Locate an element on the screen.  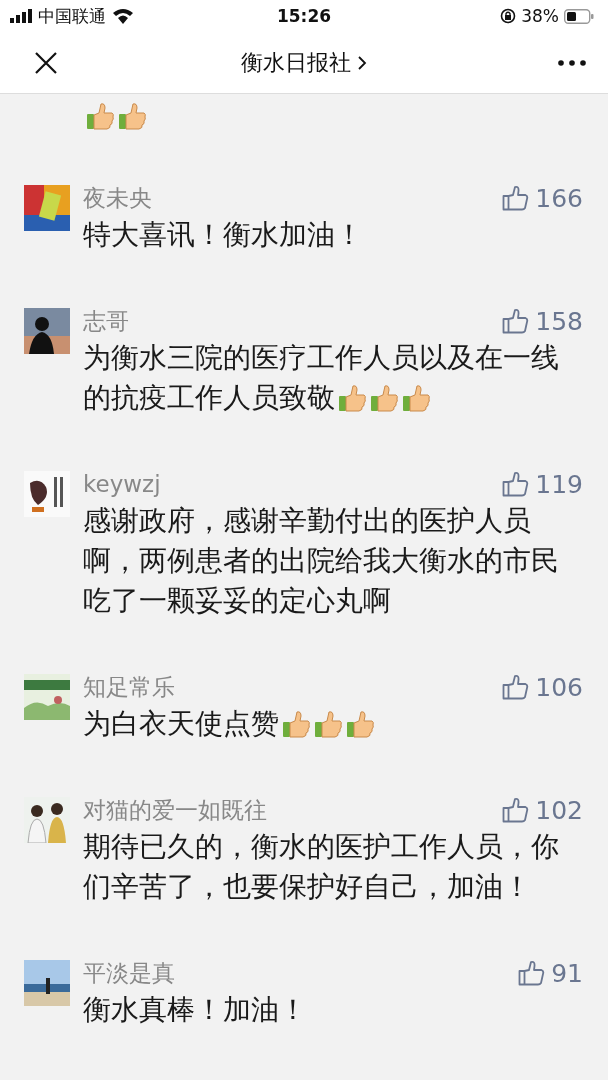
rotation-lock-icon is located at coordinates (508, 16).